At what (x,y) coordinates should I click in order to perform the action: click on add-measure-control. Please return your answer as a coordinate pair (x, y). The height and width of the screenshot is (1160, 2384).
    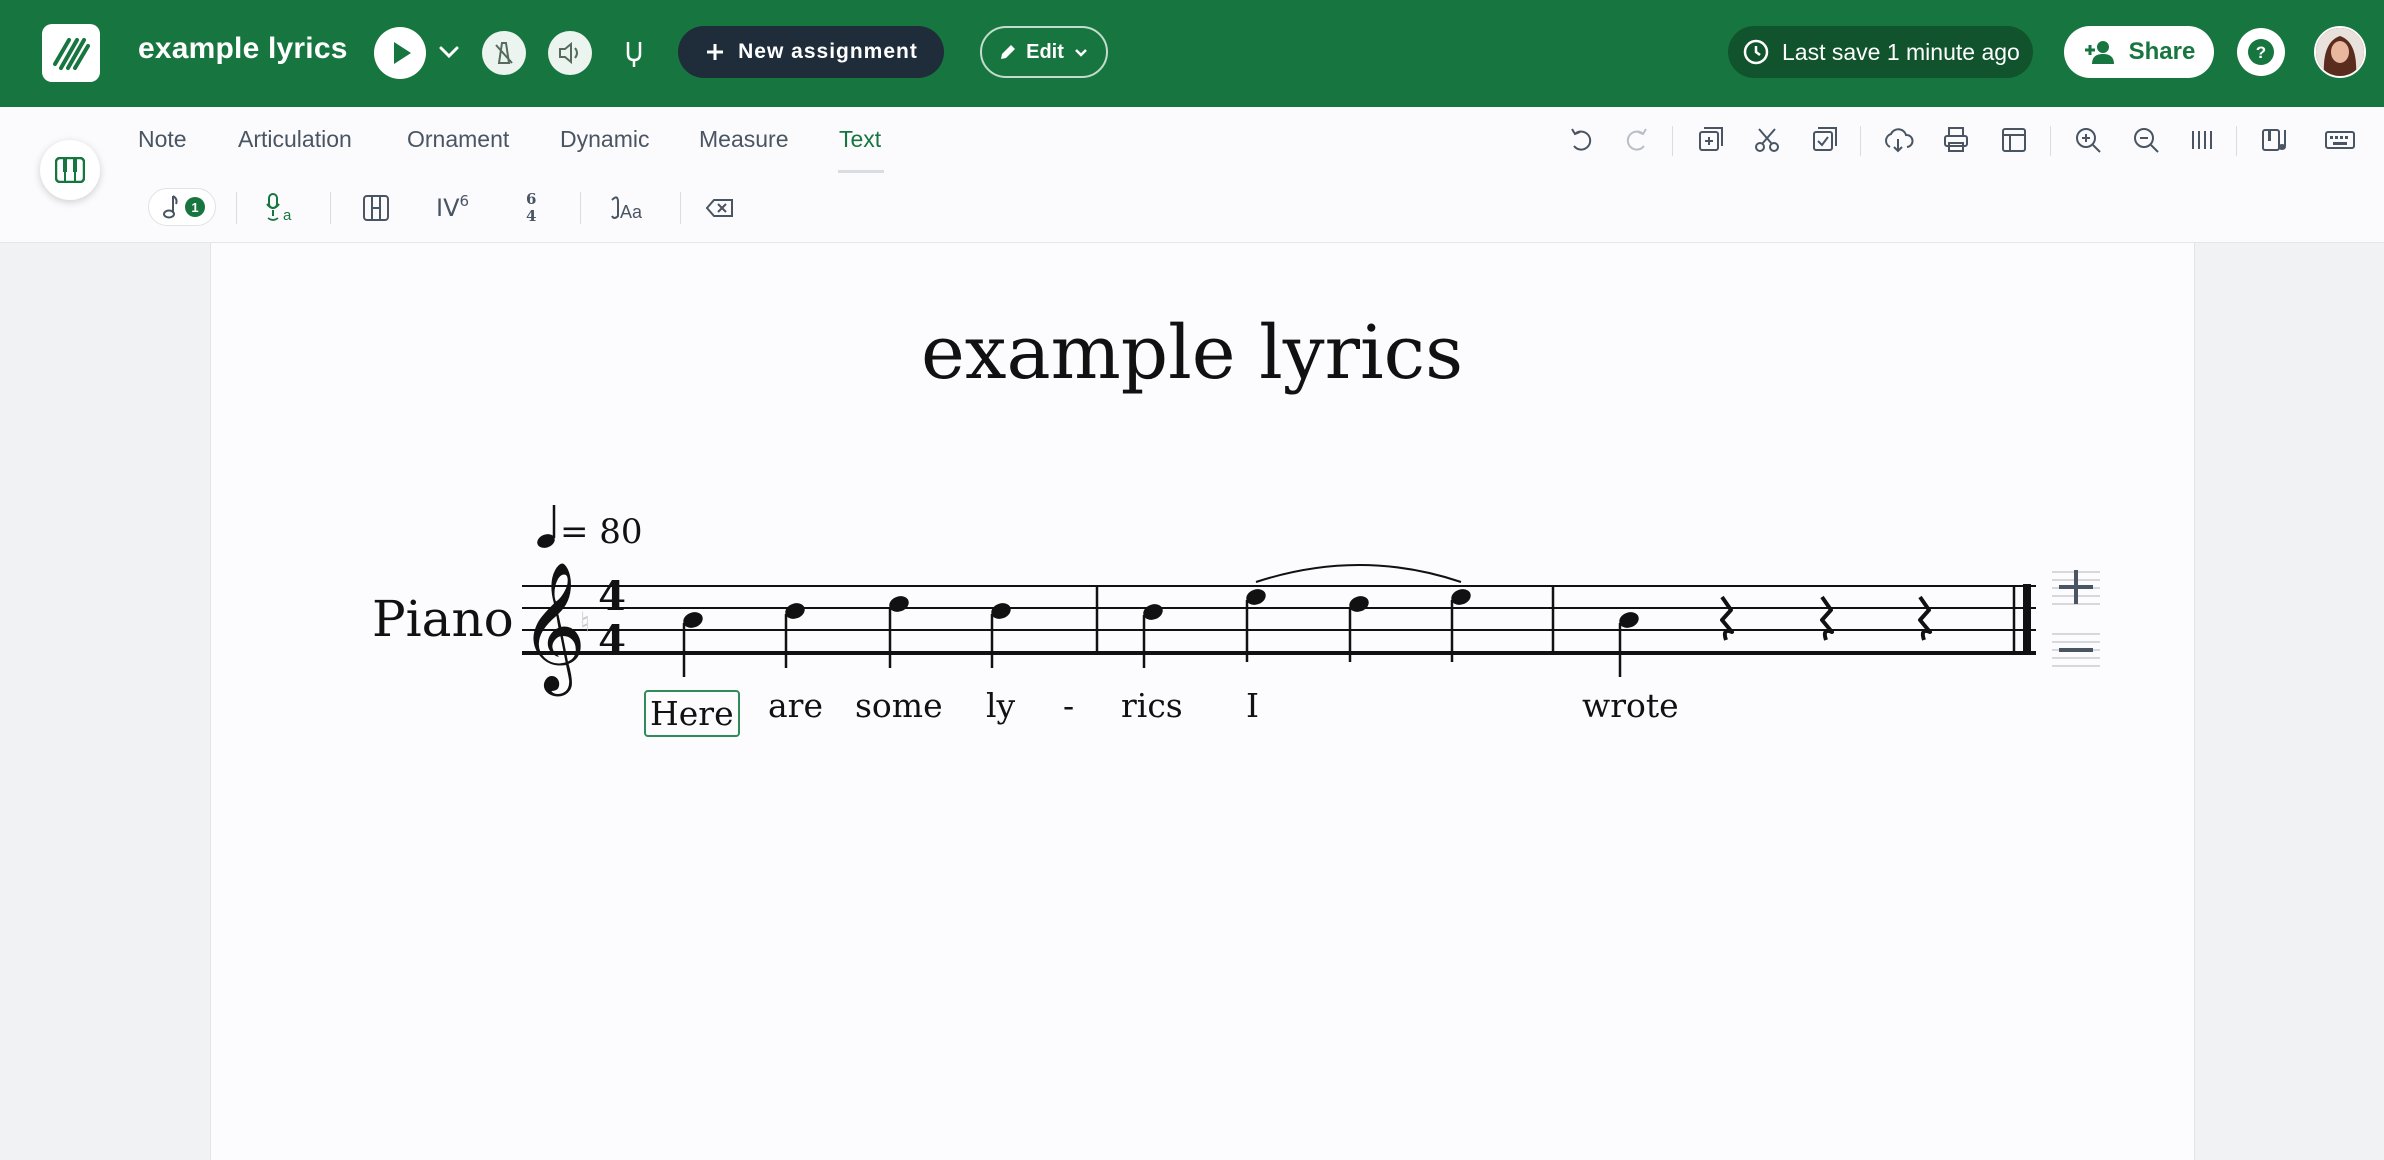
    Looking at the image, I should click on (2076, 587).